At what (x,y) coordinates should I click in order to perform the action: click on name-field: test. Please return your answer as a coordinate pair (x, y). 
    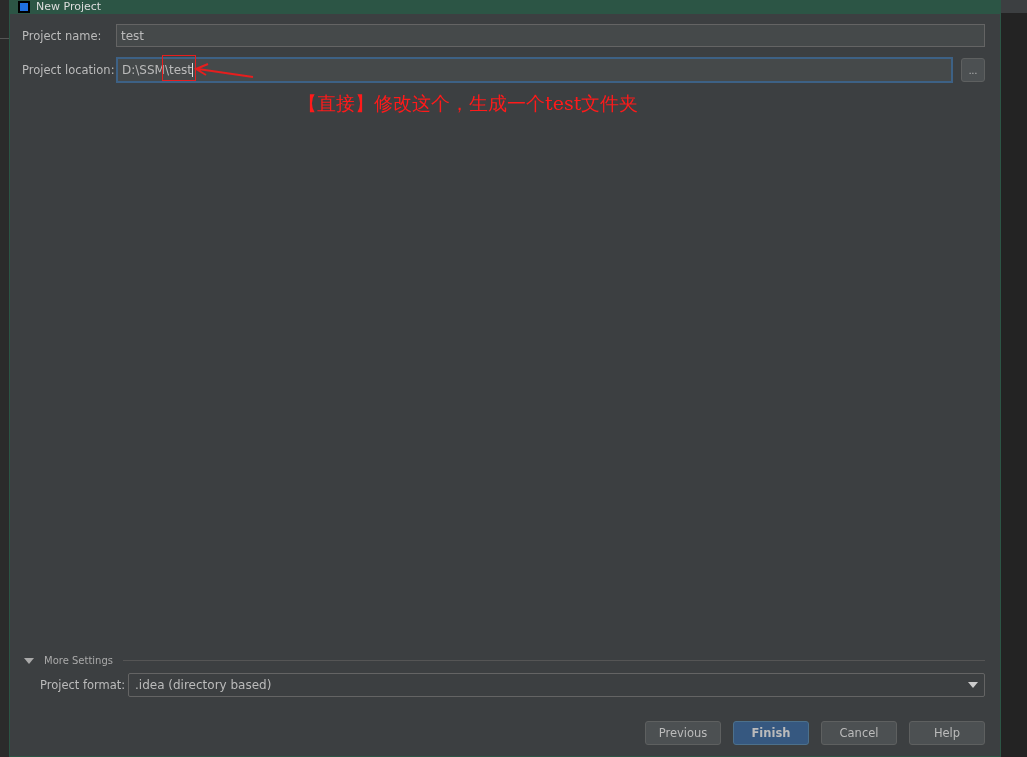
    Looking at the image, I should click on (550, 35).